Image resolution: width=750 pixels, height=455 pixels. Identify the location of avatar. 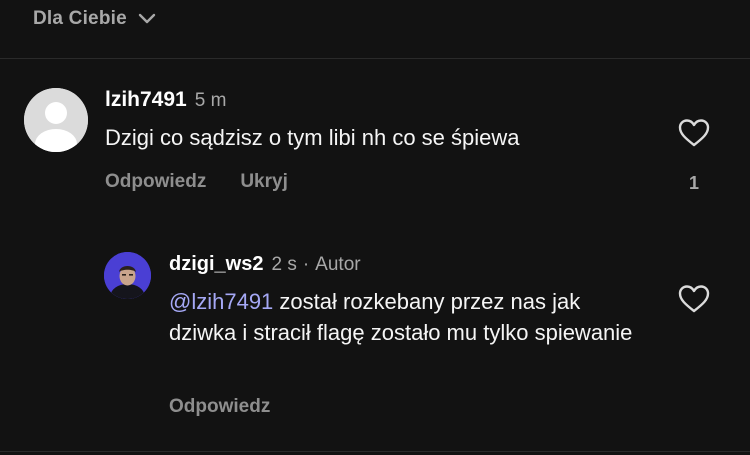
(127, 275).